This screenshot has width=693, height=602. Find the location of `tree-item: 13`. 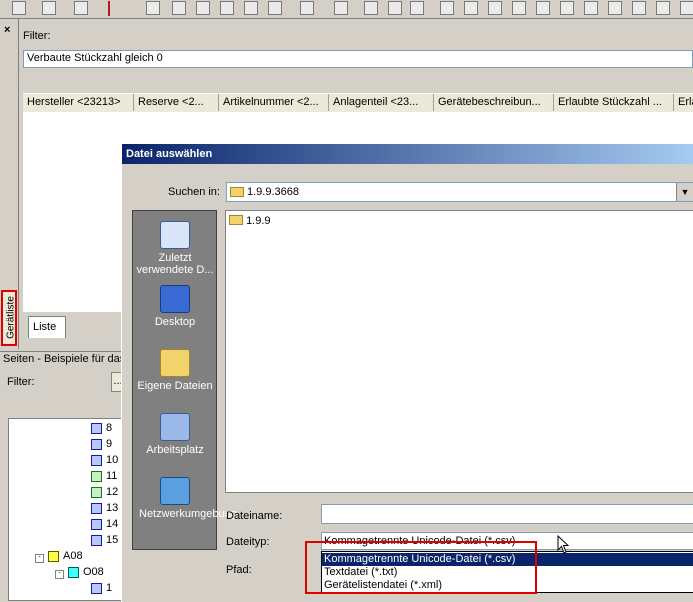

tree-item: 13 is located at coordinates (104, 508).